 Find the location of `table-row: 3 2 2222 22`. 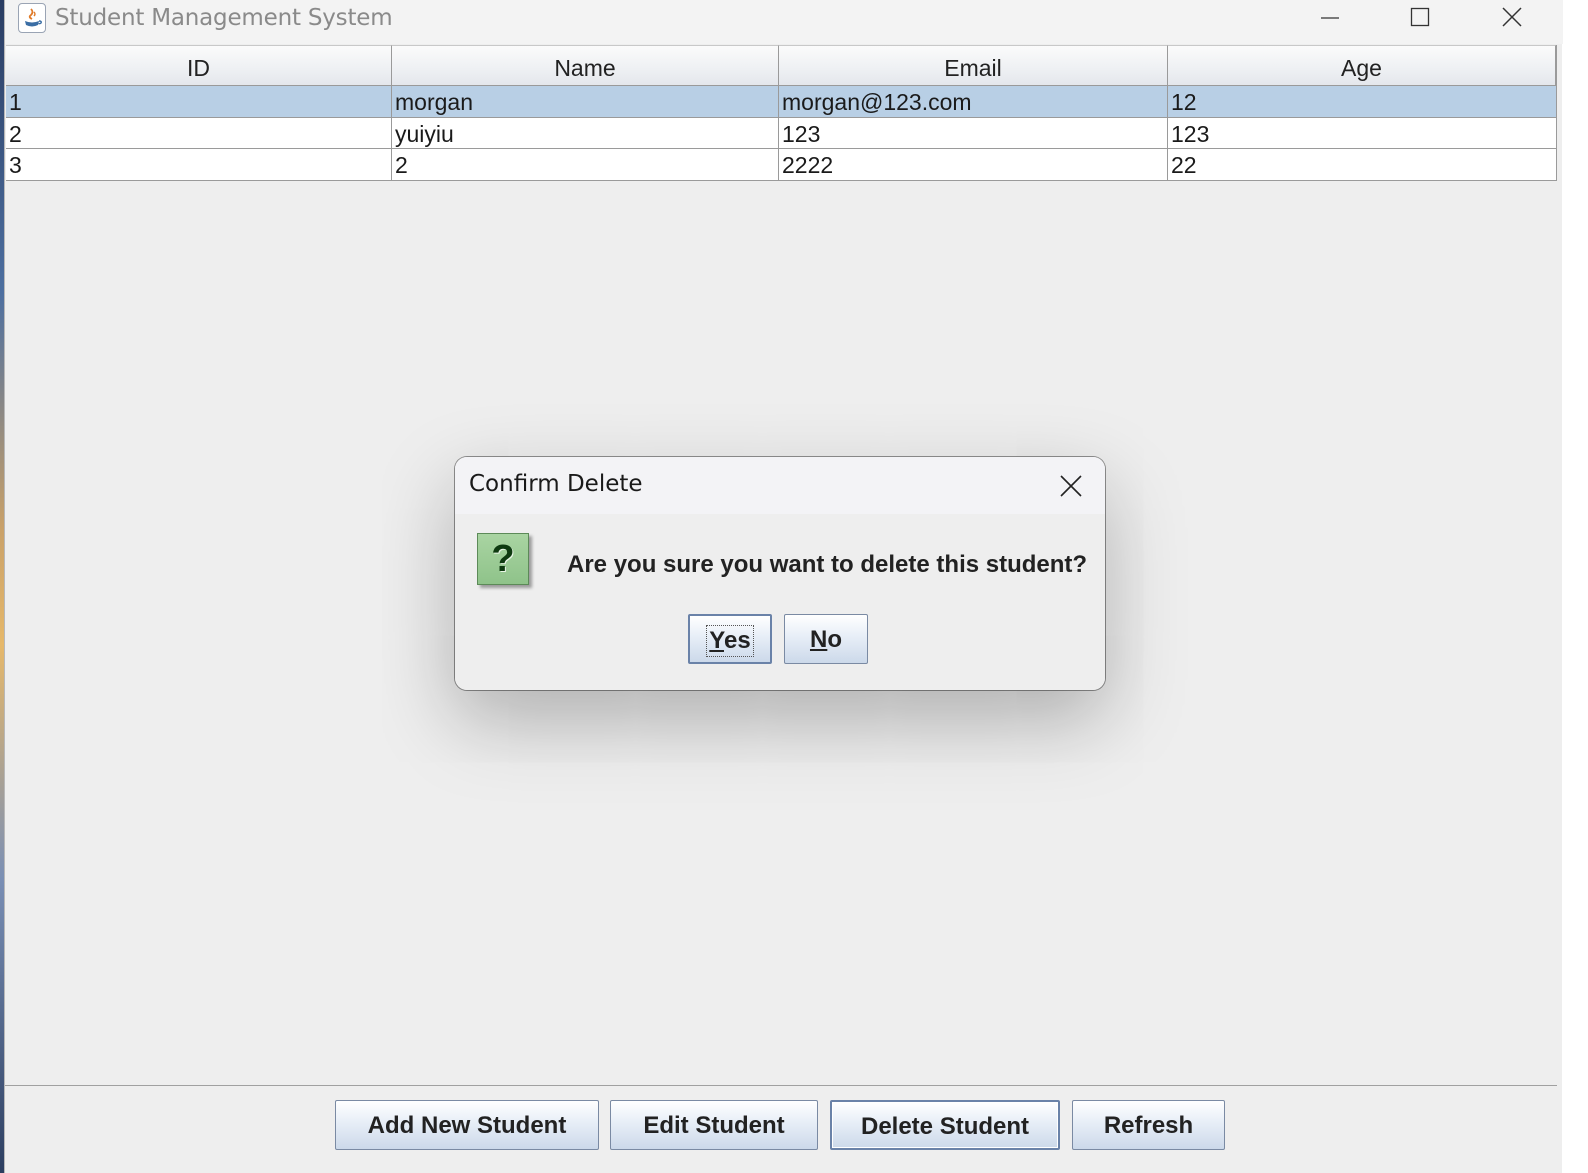

table-row: 3 2 2222 22 is located at coordinates (781, 165).